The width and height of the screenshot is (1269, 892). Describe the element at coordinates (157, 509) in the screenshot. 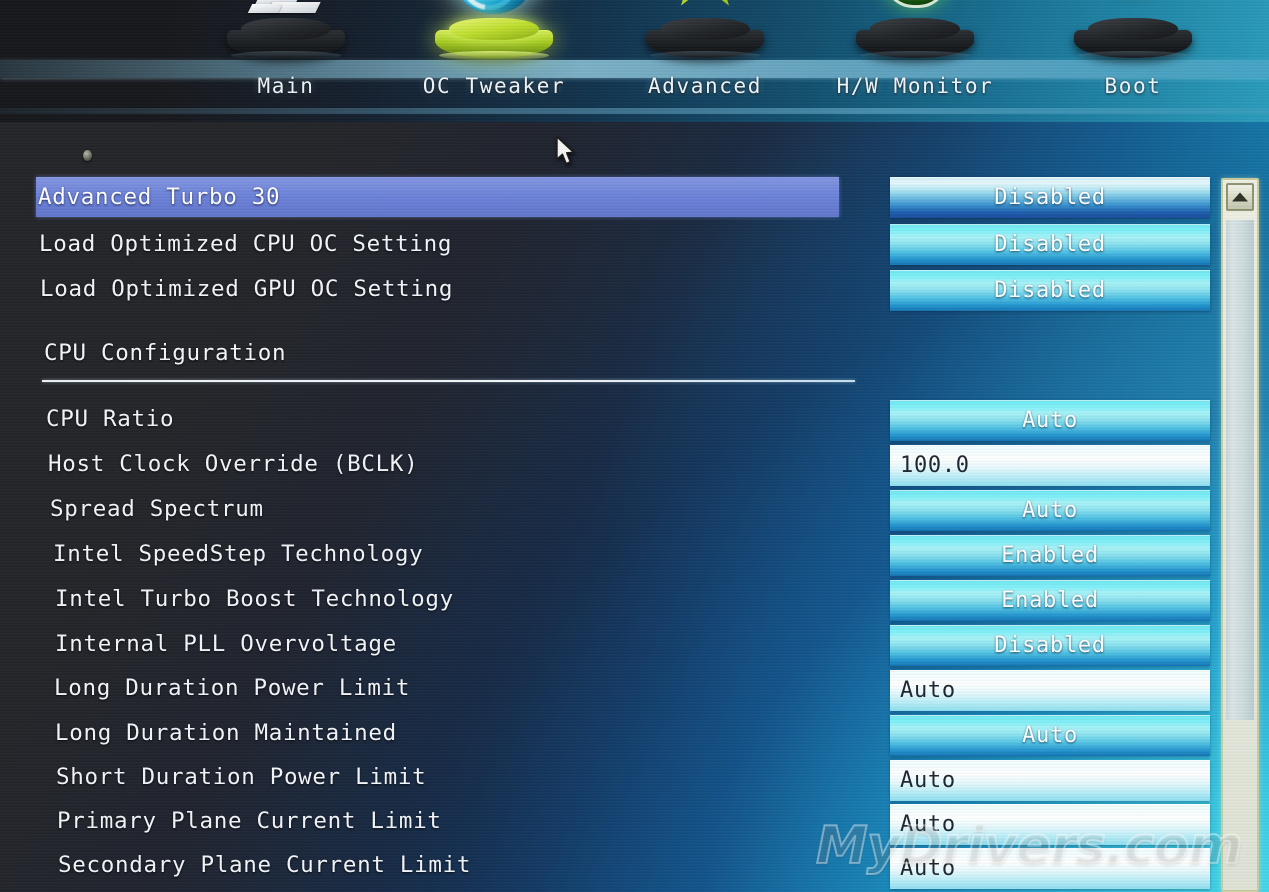

I see `setting-label: Spread Spectrum` at that location.